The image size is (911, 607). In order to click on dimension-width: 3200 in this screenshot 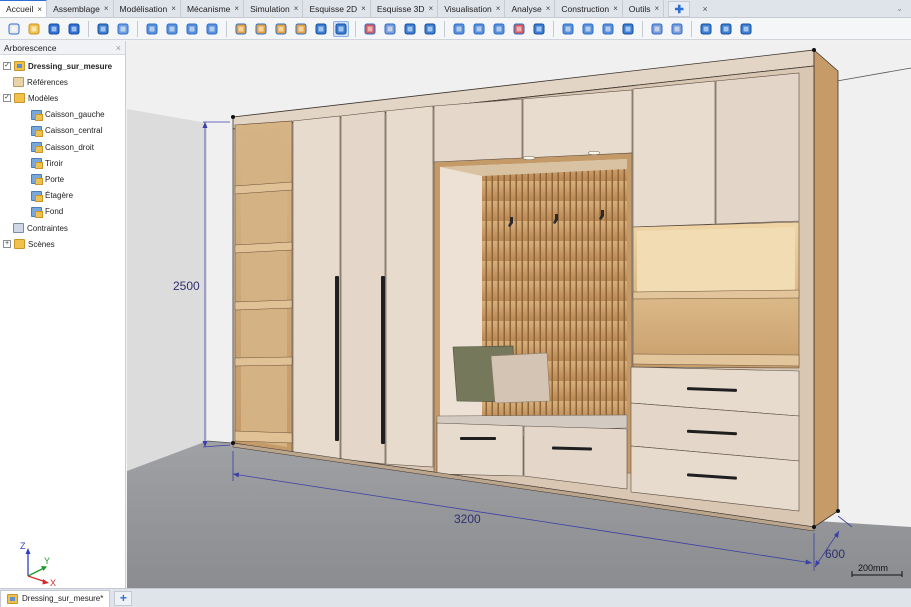, I will do `click(467, 519)`.